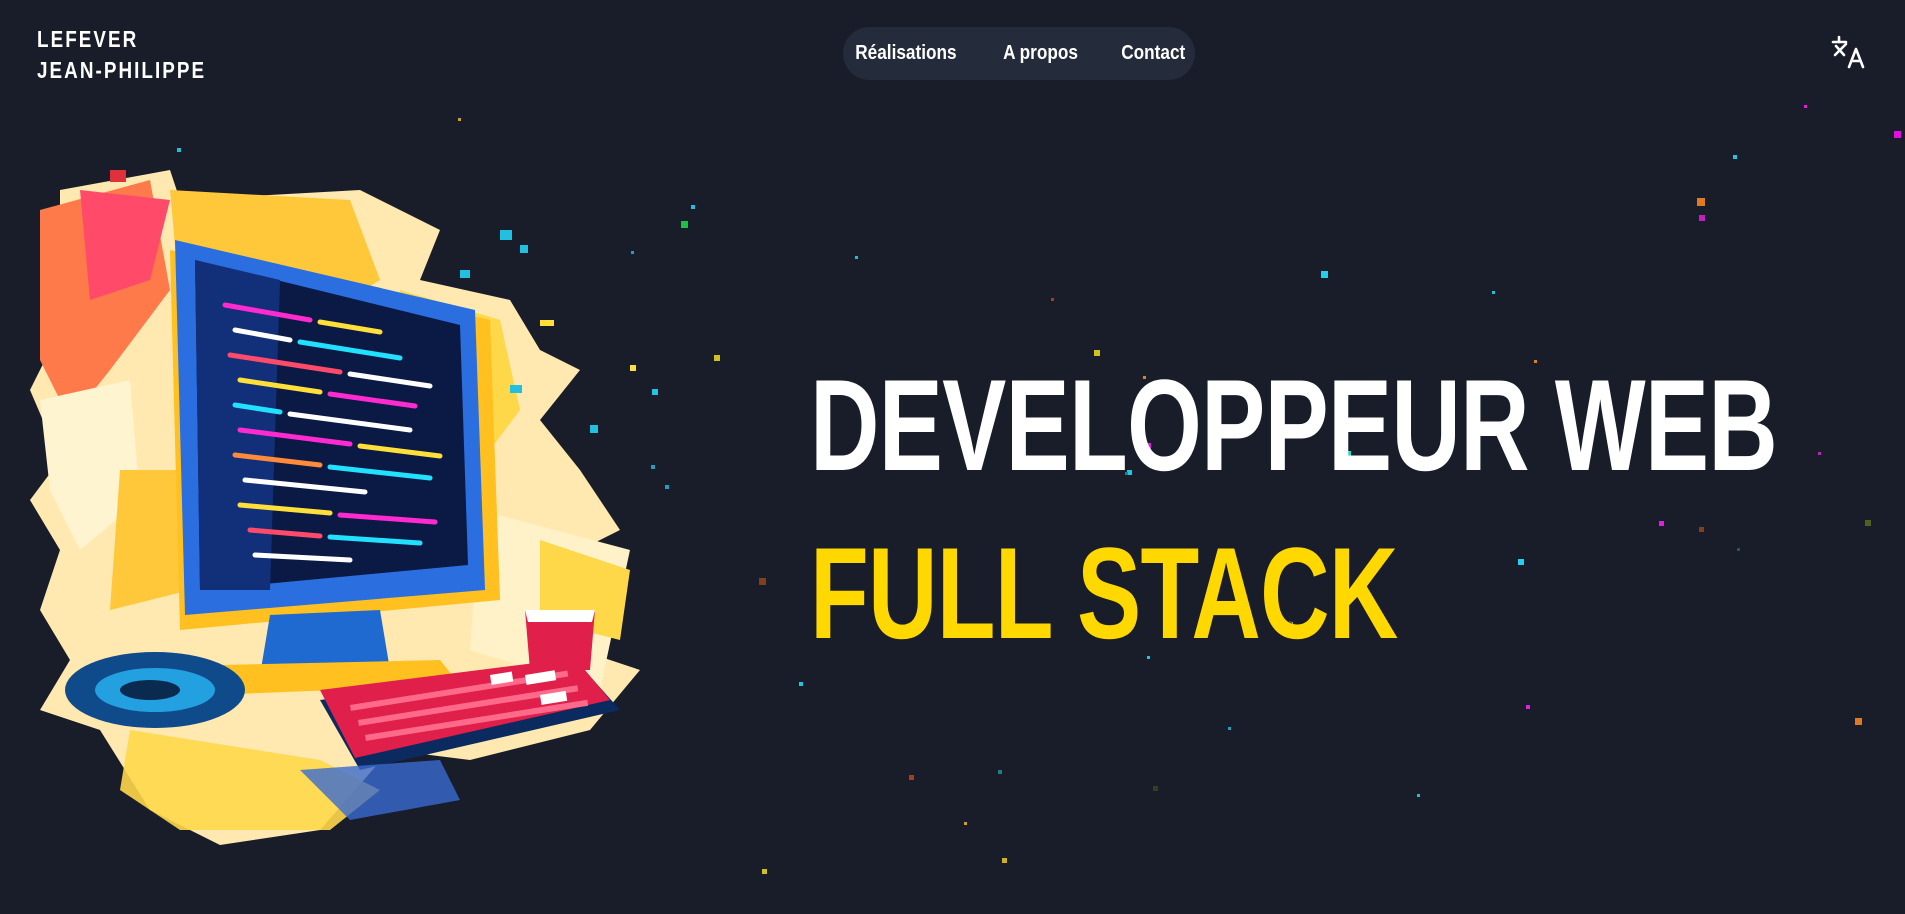  What do you see at coordinates (1294, 425) in the screenshot?
I see `hero-title-line1: DEVELOPPEUR WEB` at bounding box center [1294, 425].